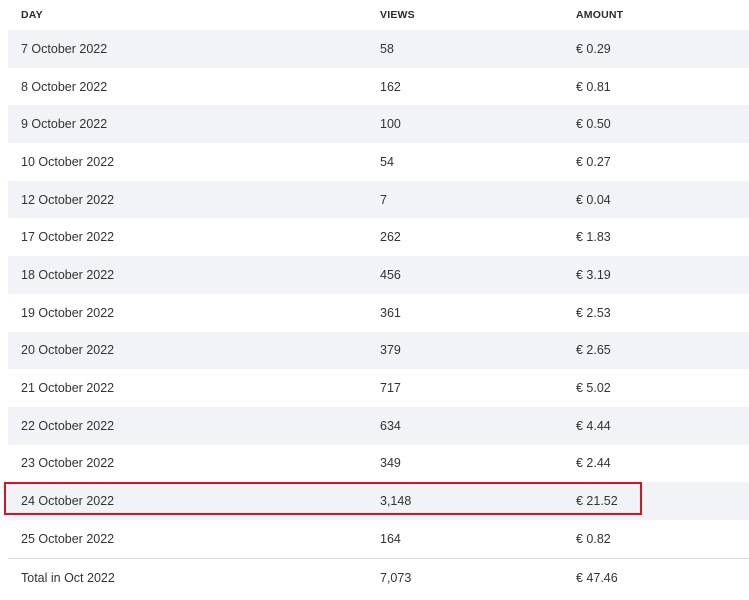 The image size is (749, 600). What do you see at coordinates (68, 463) in the screenshot?
I see `row-day: 23 October 2022` at bounding box center [68, 463].